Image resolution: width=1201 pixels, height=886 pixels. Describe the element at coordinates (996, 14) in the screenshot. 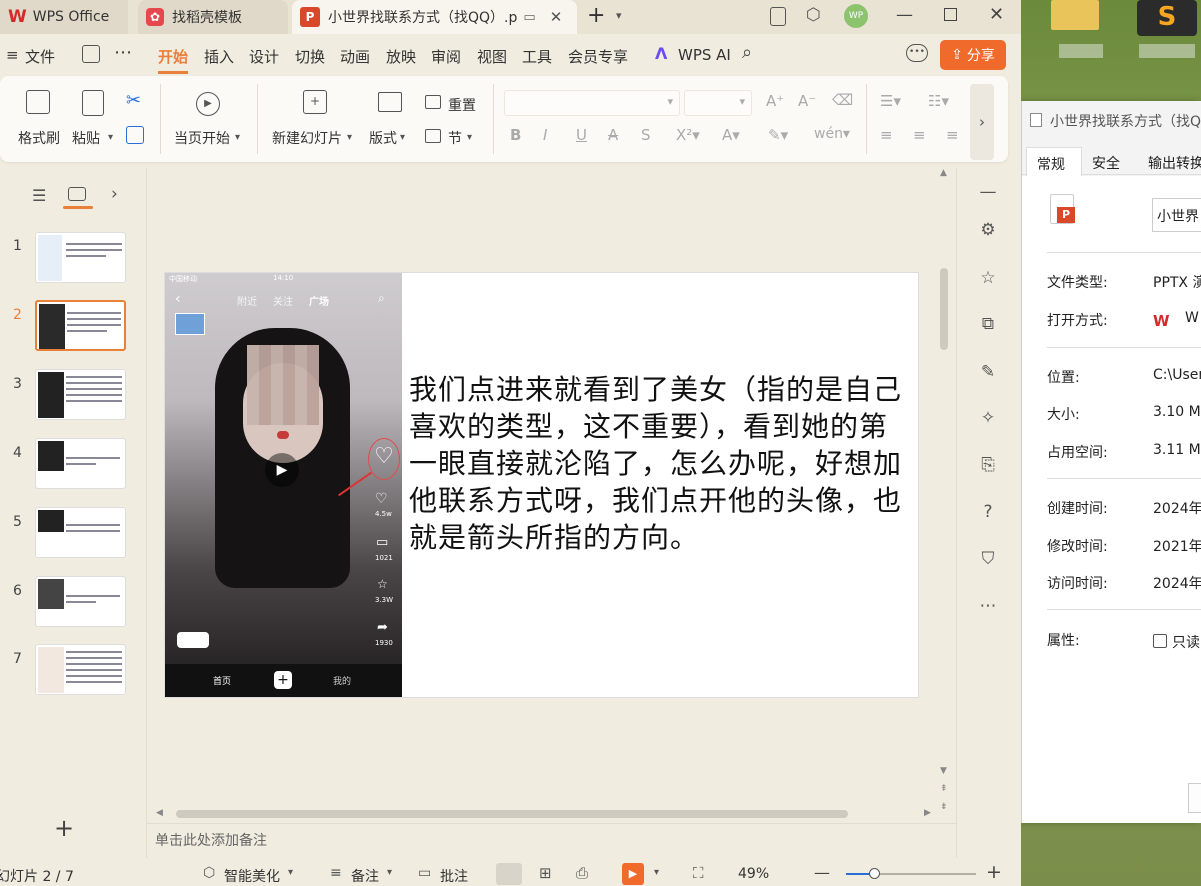

I see `close-window-icon: ✕` at that location.